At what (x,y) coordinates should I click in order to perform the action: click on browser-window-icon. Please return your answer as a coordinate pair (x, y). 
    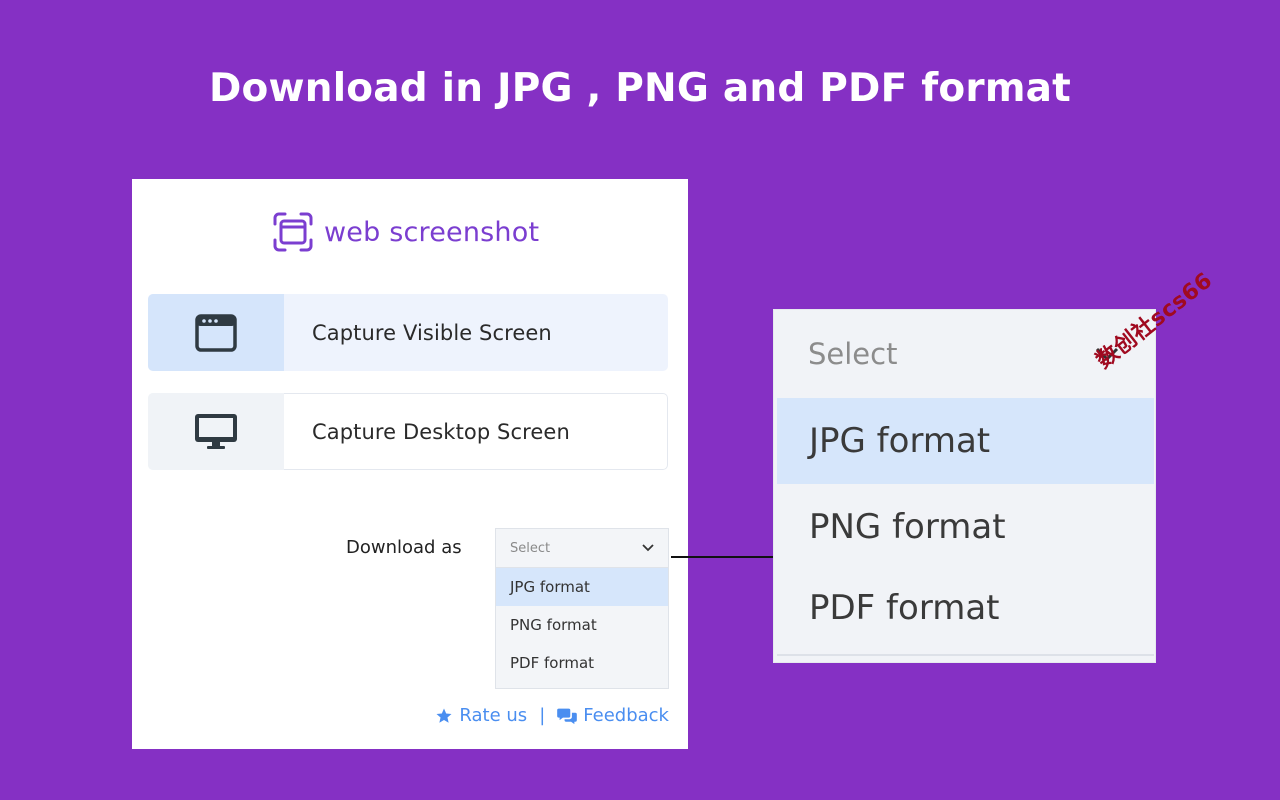
    Looking at the image, I should click on (216, 332).